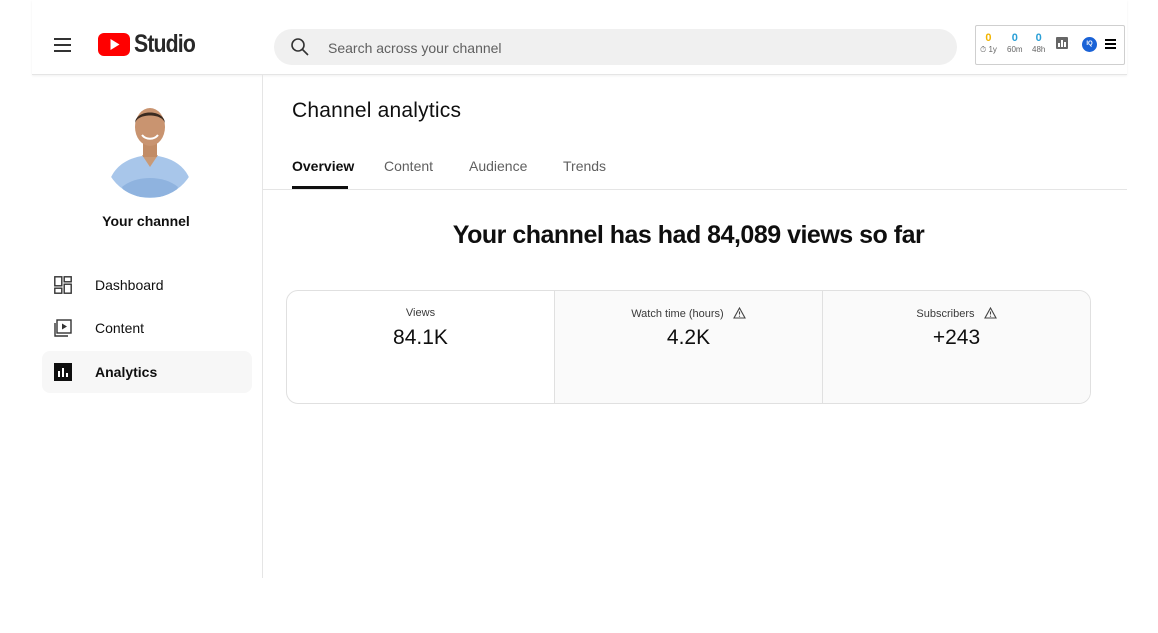 The image size is (1158, 633). What do you see at coordinates (323, 166) in the screenshot?
I see `tab-overview: Overview` at bounding box center [323, 166].